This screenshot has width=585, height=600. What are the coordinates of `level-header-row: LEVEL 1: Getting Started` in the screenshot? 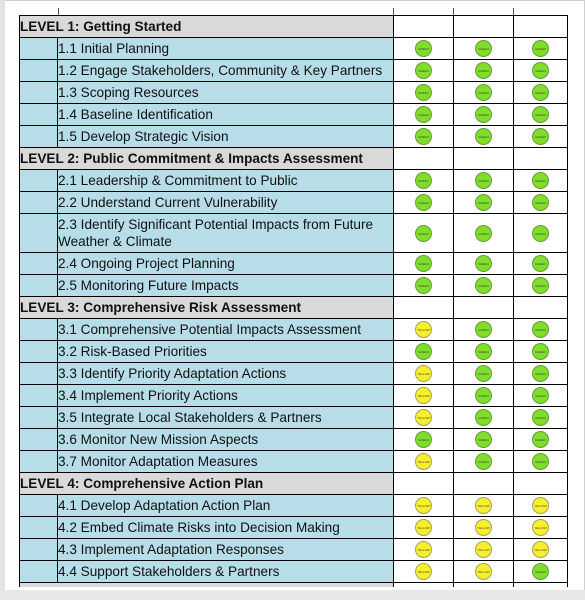 It's located at (293, 26).